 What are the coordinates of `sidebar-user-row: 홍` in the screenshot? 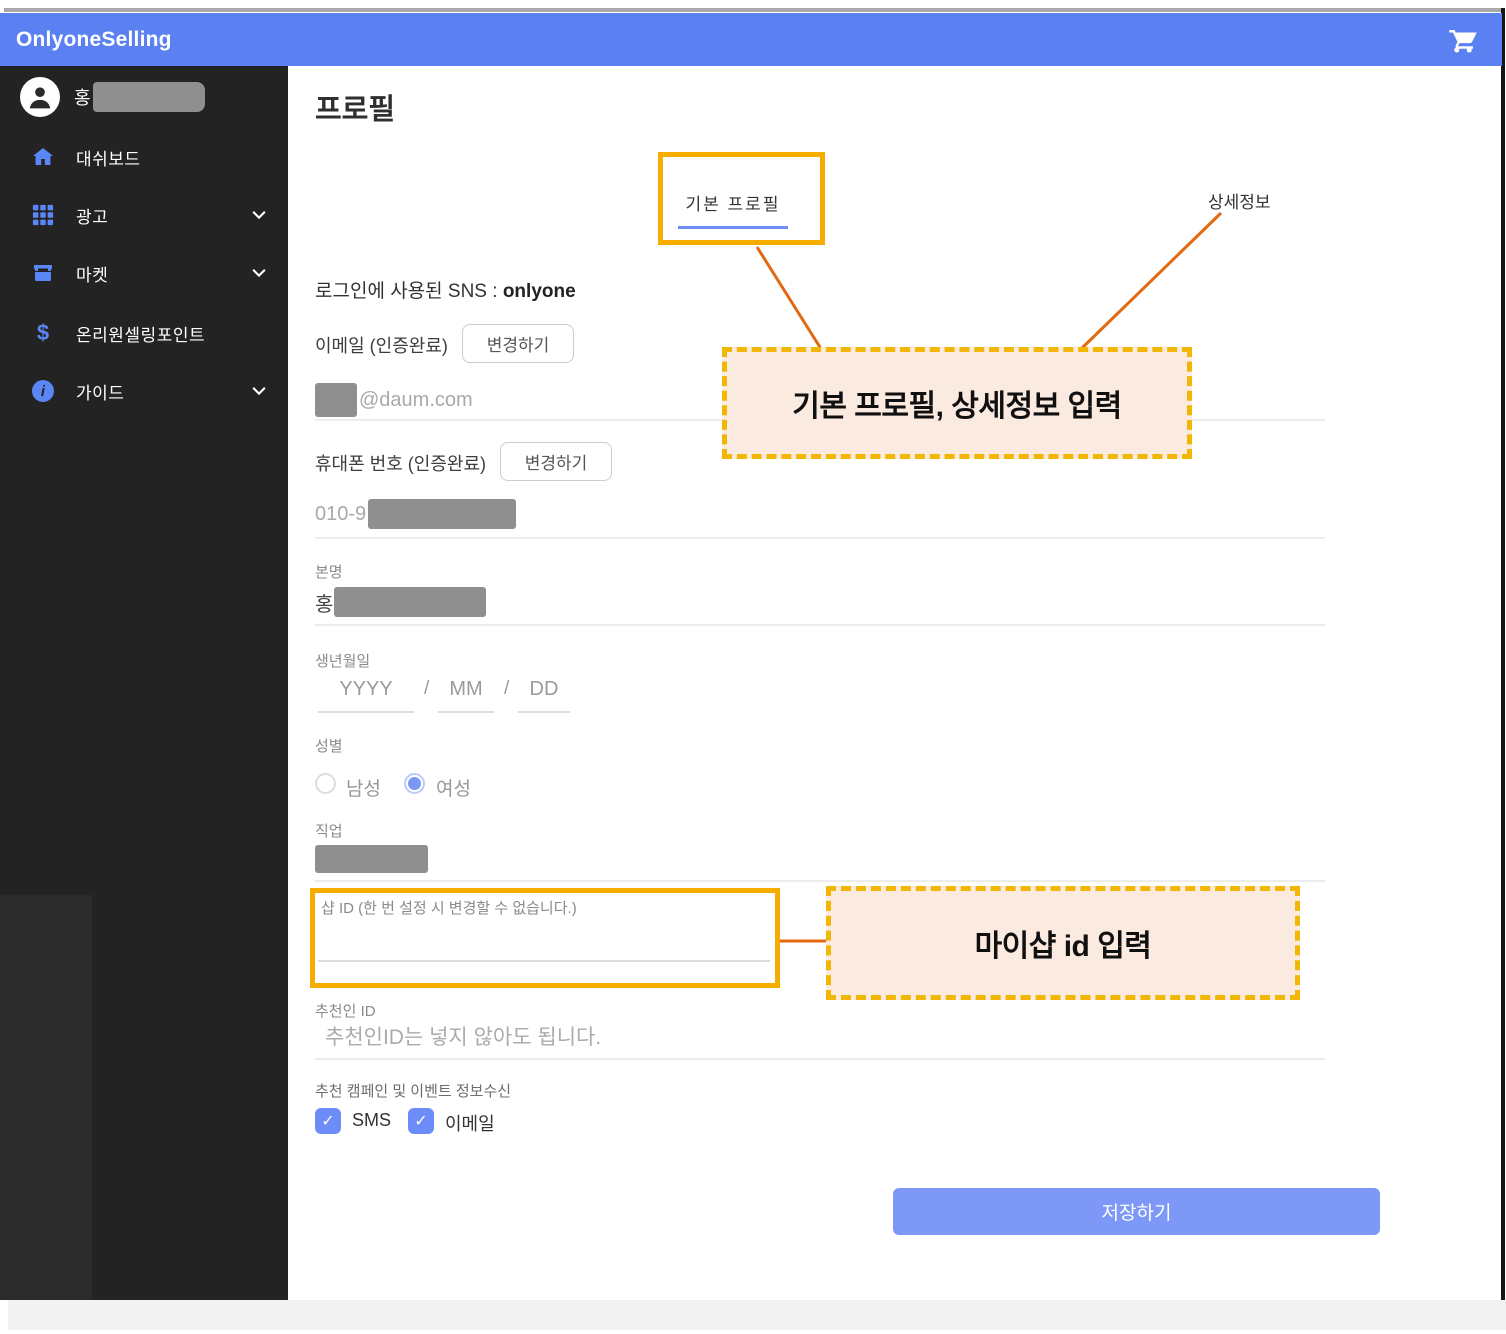 It's located at (144, 97).